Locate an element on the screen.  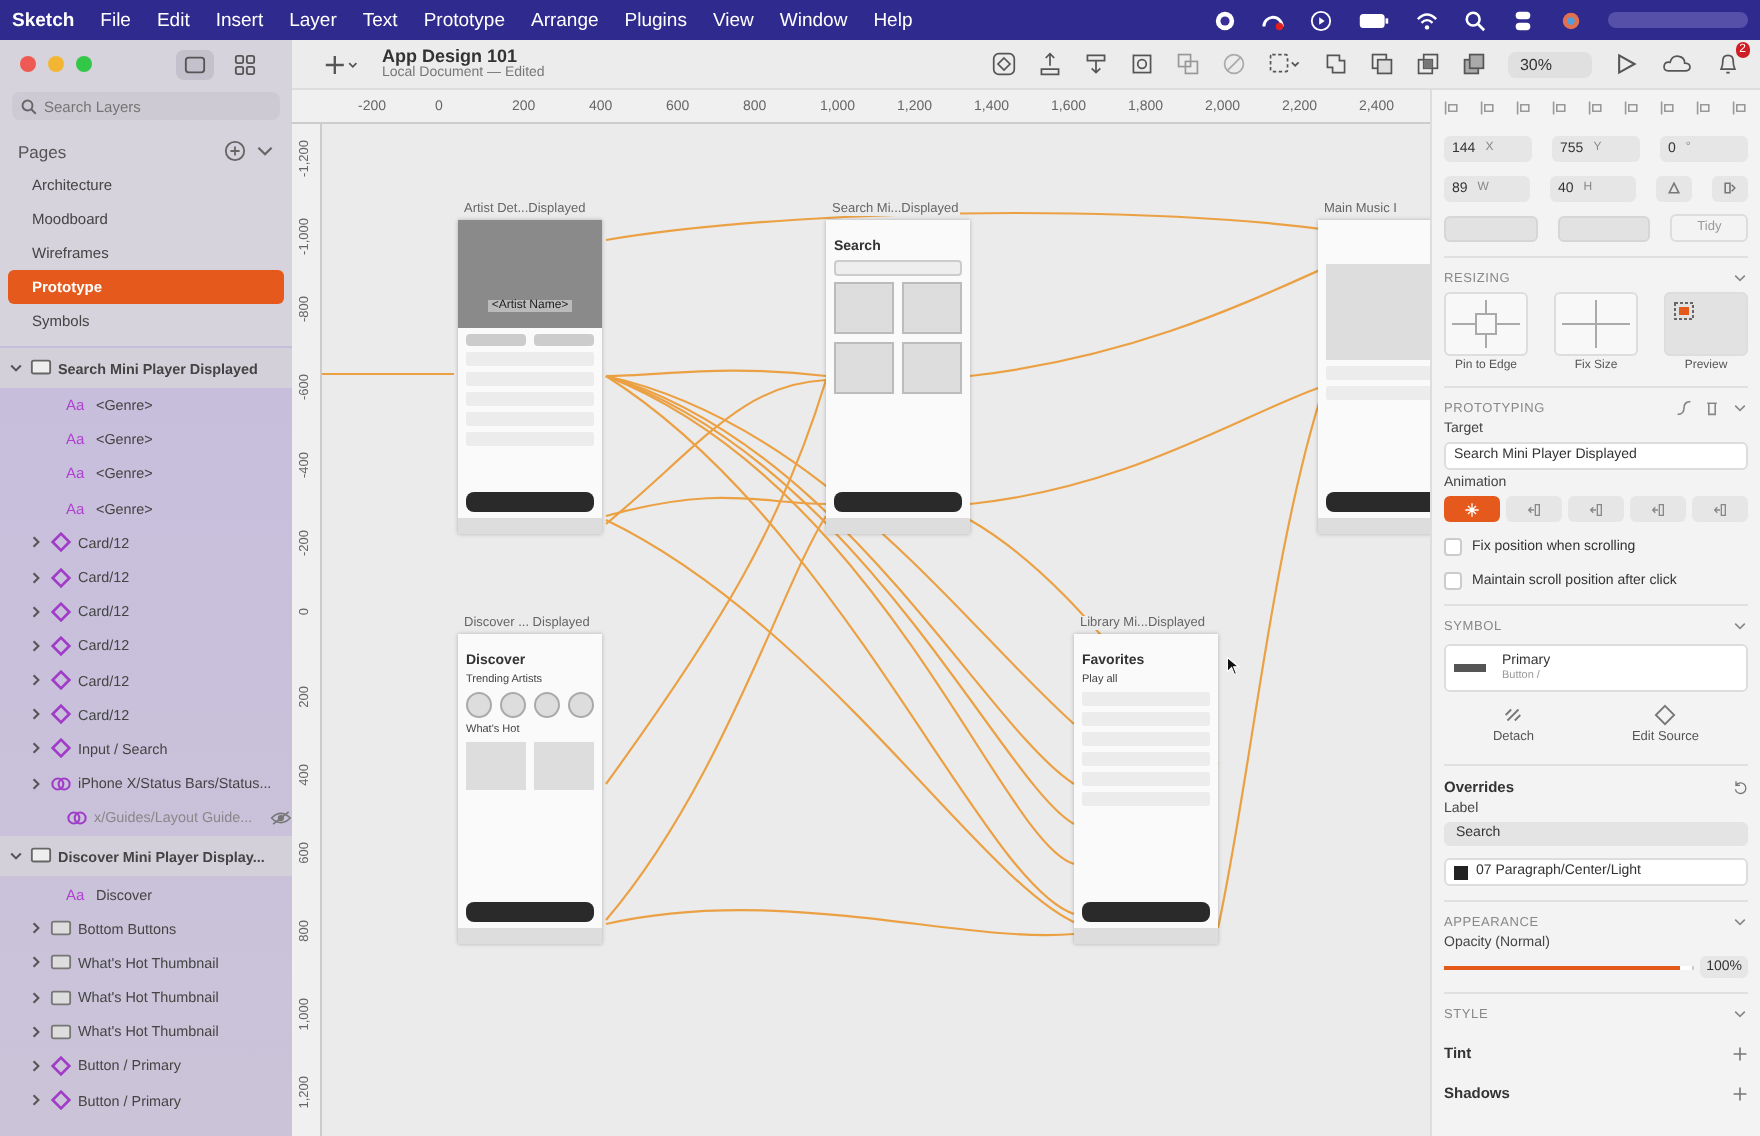
overlap-squares-icon is located at coordinates (1187, 64).